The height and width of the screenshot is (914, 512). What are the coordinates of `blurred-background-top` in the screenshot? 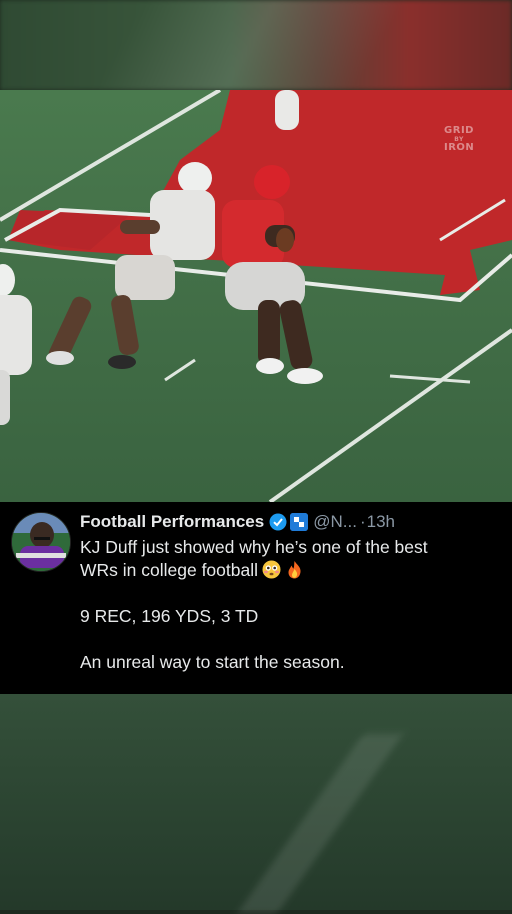 It's located at (256, 45).